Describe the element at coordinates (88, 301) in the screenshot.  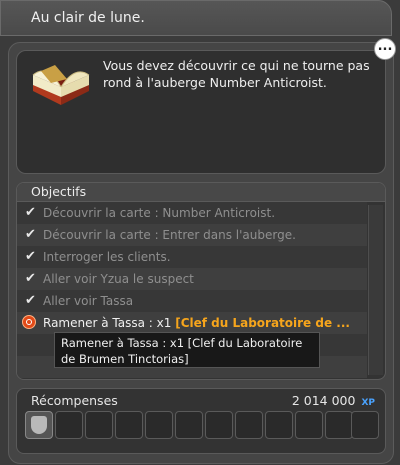
I see `objective-label: Aller voir Tassa` at that location.